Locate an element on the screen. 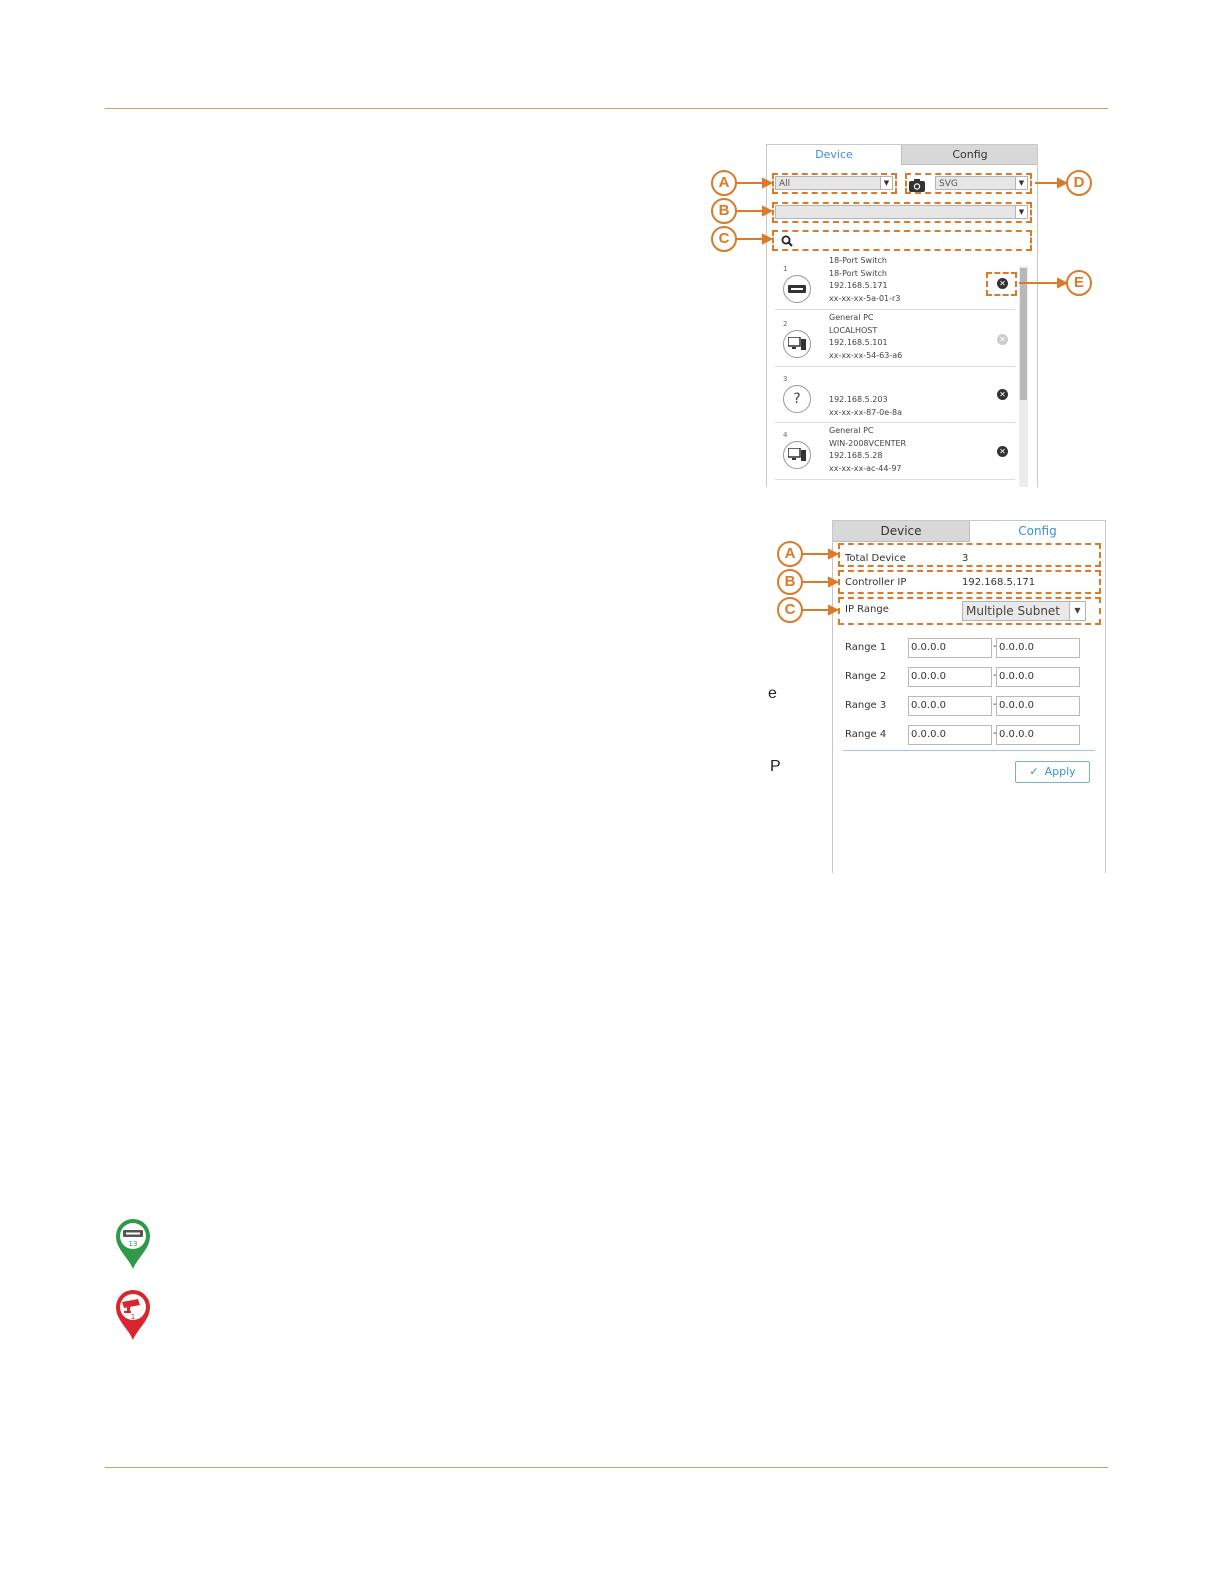  apply-button-label: Apply is located at coordinates (1060, 771).